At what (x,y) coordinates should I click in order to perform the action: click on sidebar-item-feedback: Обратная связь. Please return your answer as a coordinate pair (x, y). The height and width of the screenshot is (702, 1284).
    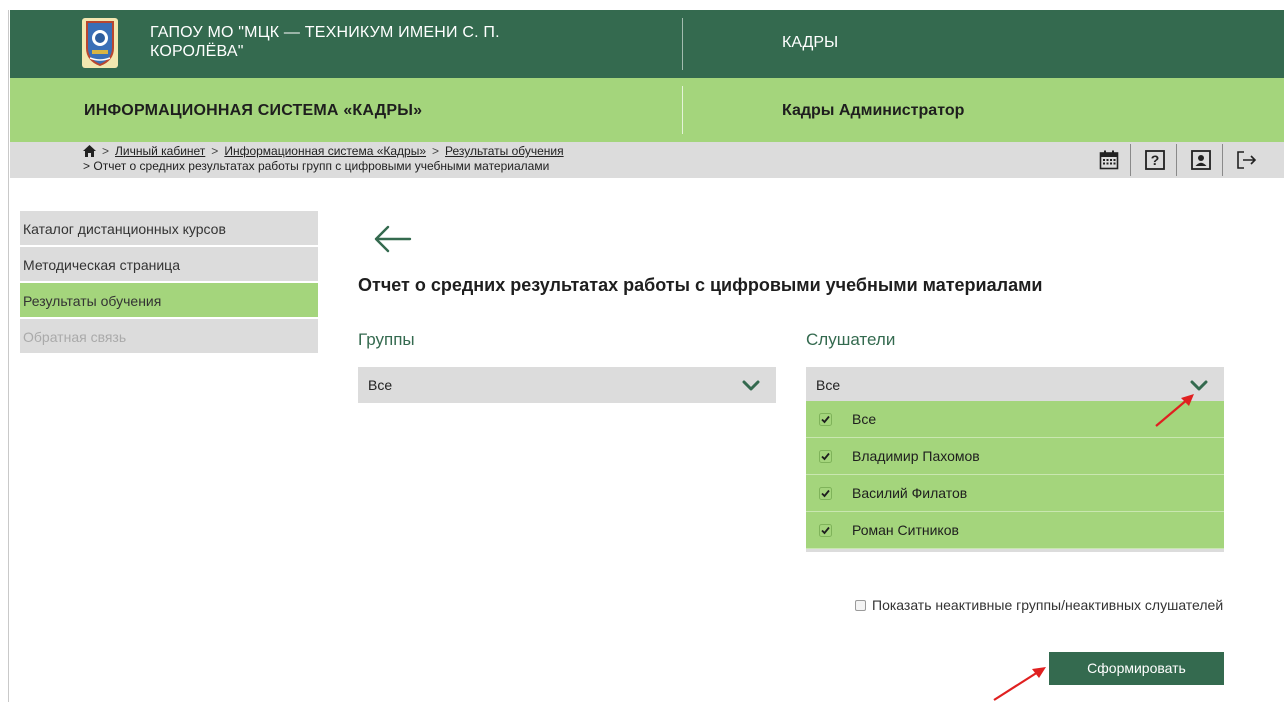
    Looking at the image, I should click on (169, 337).